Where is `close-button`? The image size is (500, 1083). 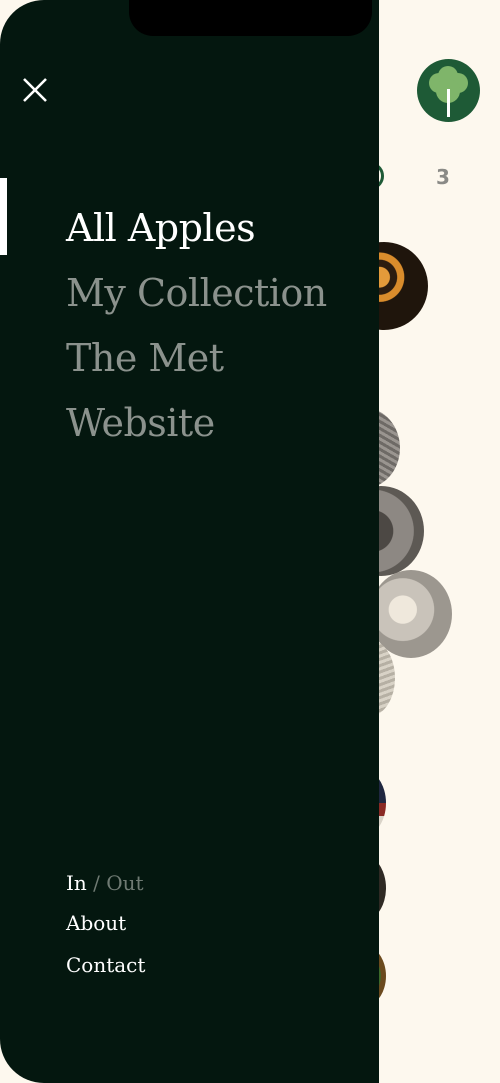 close-button is located at coordinates (35, 90).